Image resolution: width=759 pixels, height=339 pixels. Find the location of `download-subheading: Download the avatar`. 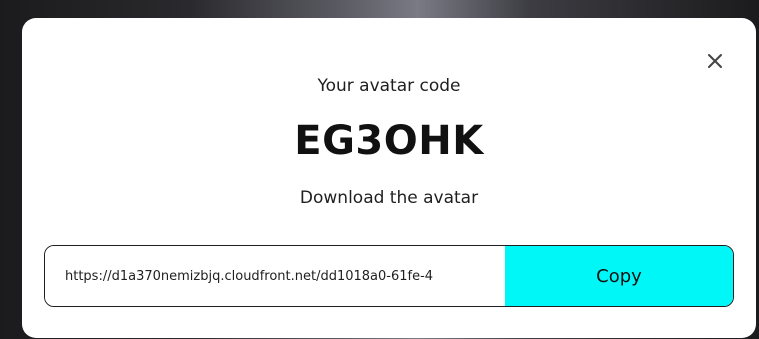

download-subheading: Download the avatar is located at coordinates (389, 198).